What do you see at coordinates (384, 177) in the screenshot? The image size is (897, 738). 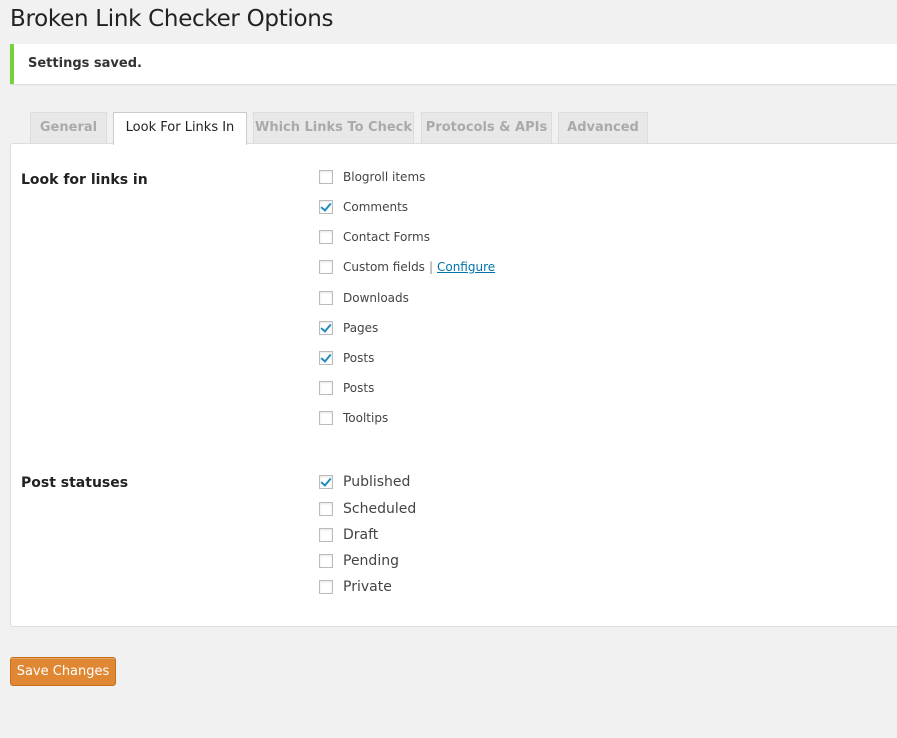 I see `option-label: Blogroll items` at bounding box center [384, 177].